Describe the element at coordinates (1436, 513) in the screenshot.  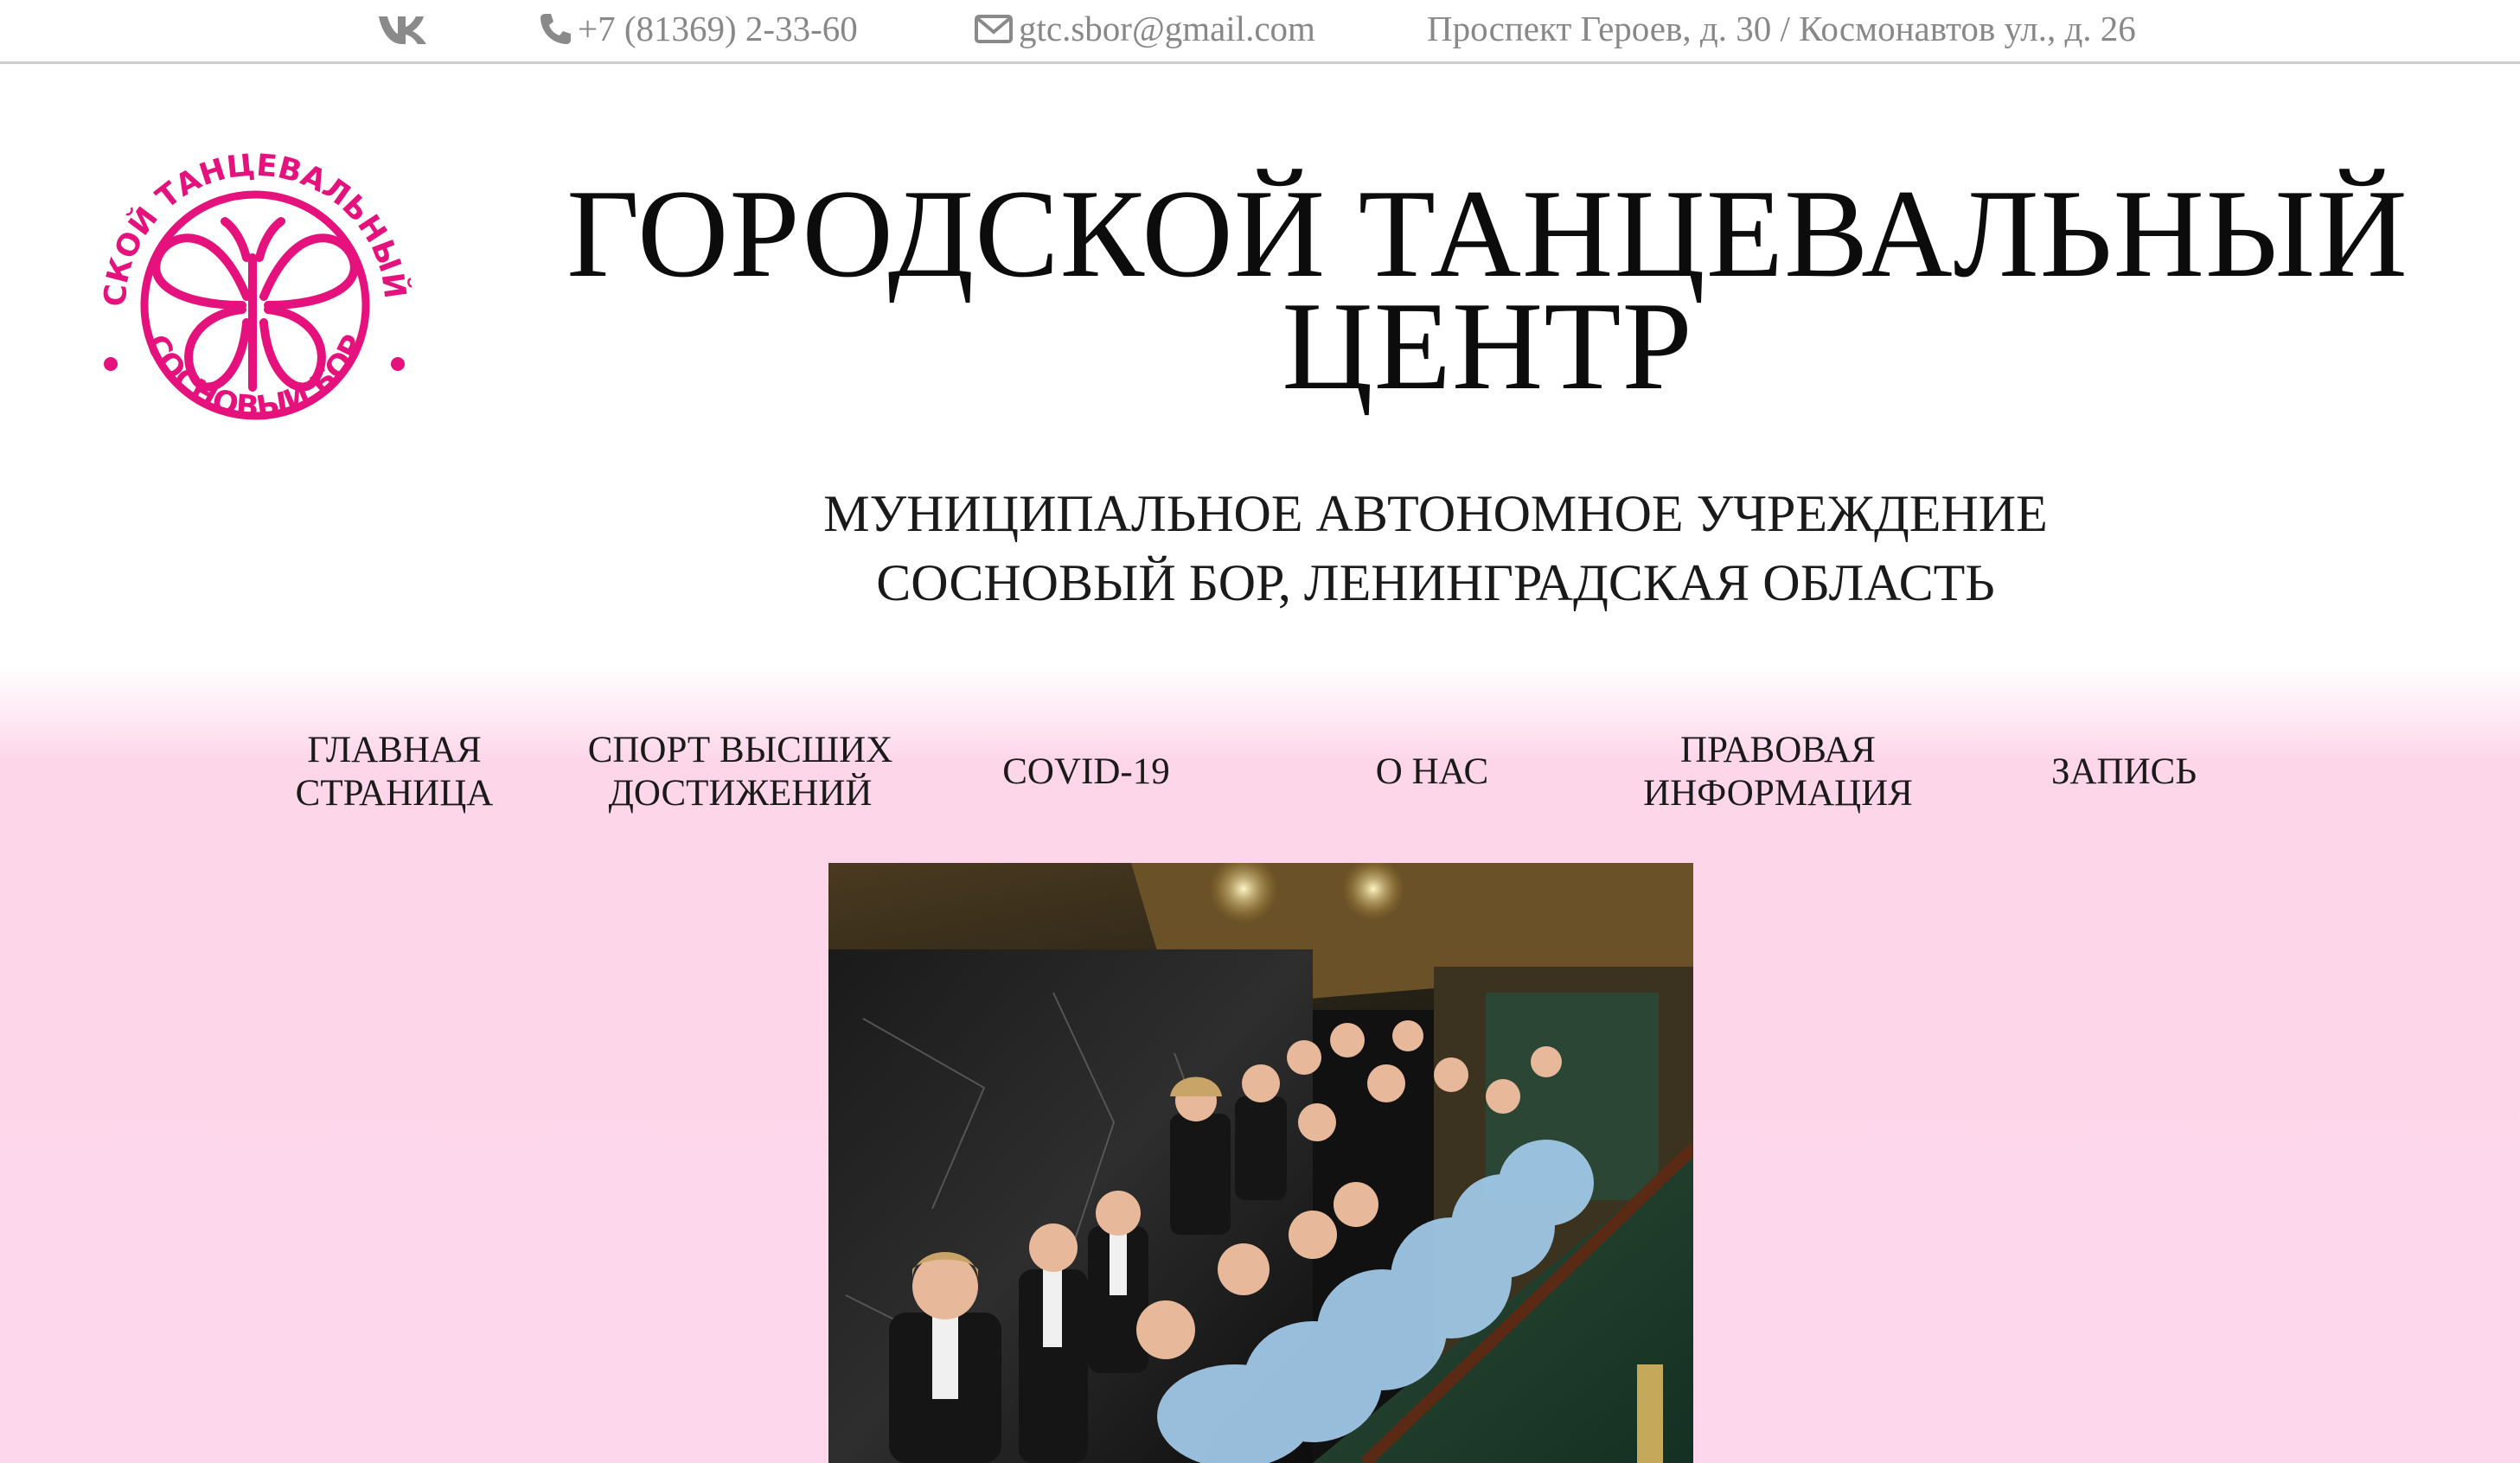
I see `subtitle-line1: МУНИЦИПАЛЬНОЕ АВТОНОМНОЕ УЧРЕЖДЕНИЕ` at that location.